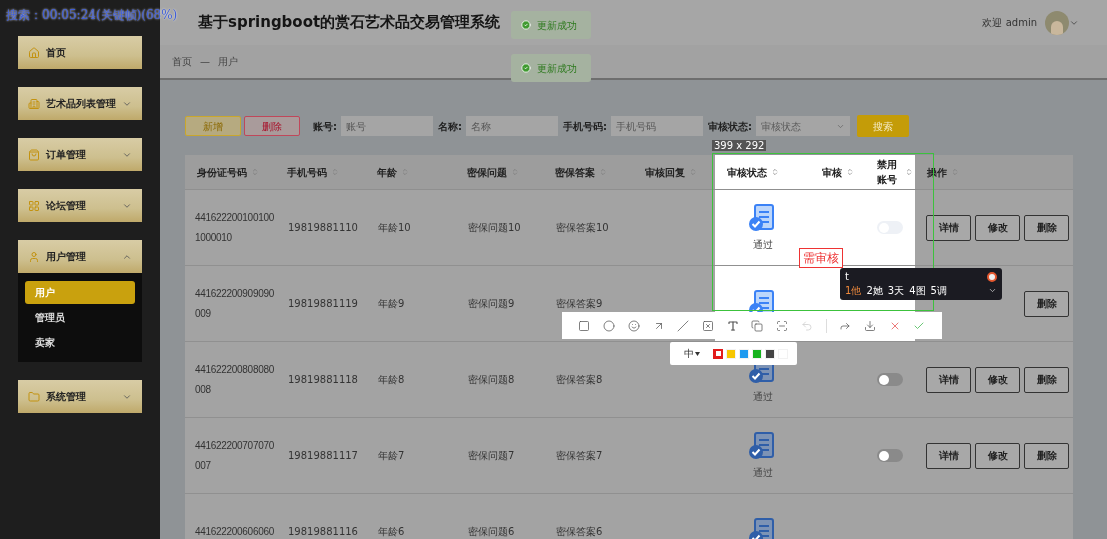 This screenshot has width=1107, height=539. I want to click on ime-logo-icon, so click(992, 276).